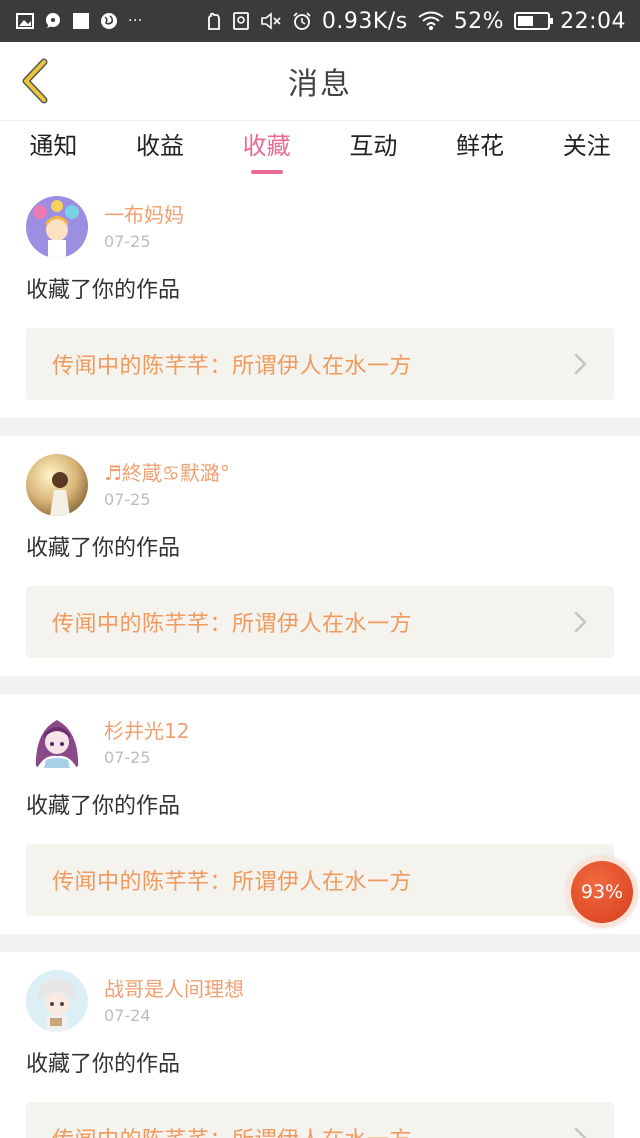  I want to click on user-meta: 杉井光12 07-25, so click(146, 739).